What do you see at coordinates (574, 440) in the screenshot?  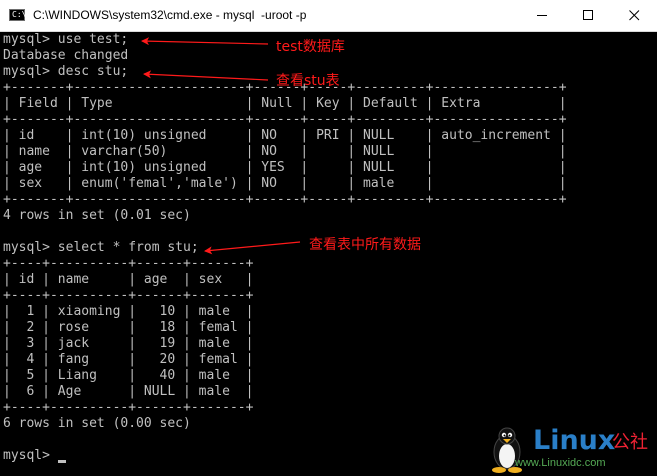 I see `watermark-brand: Linux` at bounding box center [574, 440].